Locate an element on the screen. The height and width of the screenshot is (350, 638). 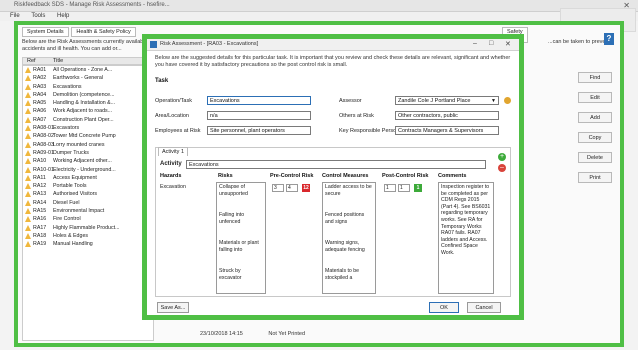
list-item: RA11 Access Equipment is located at coordinates (88, 178).